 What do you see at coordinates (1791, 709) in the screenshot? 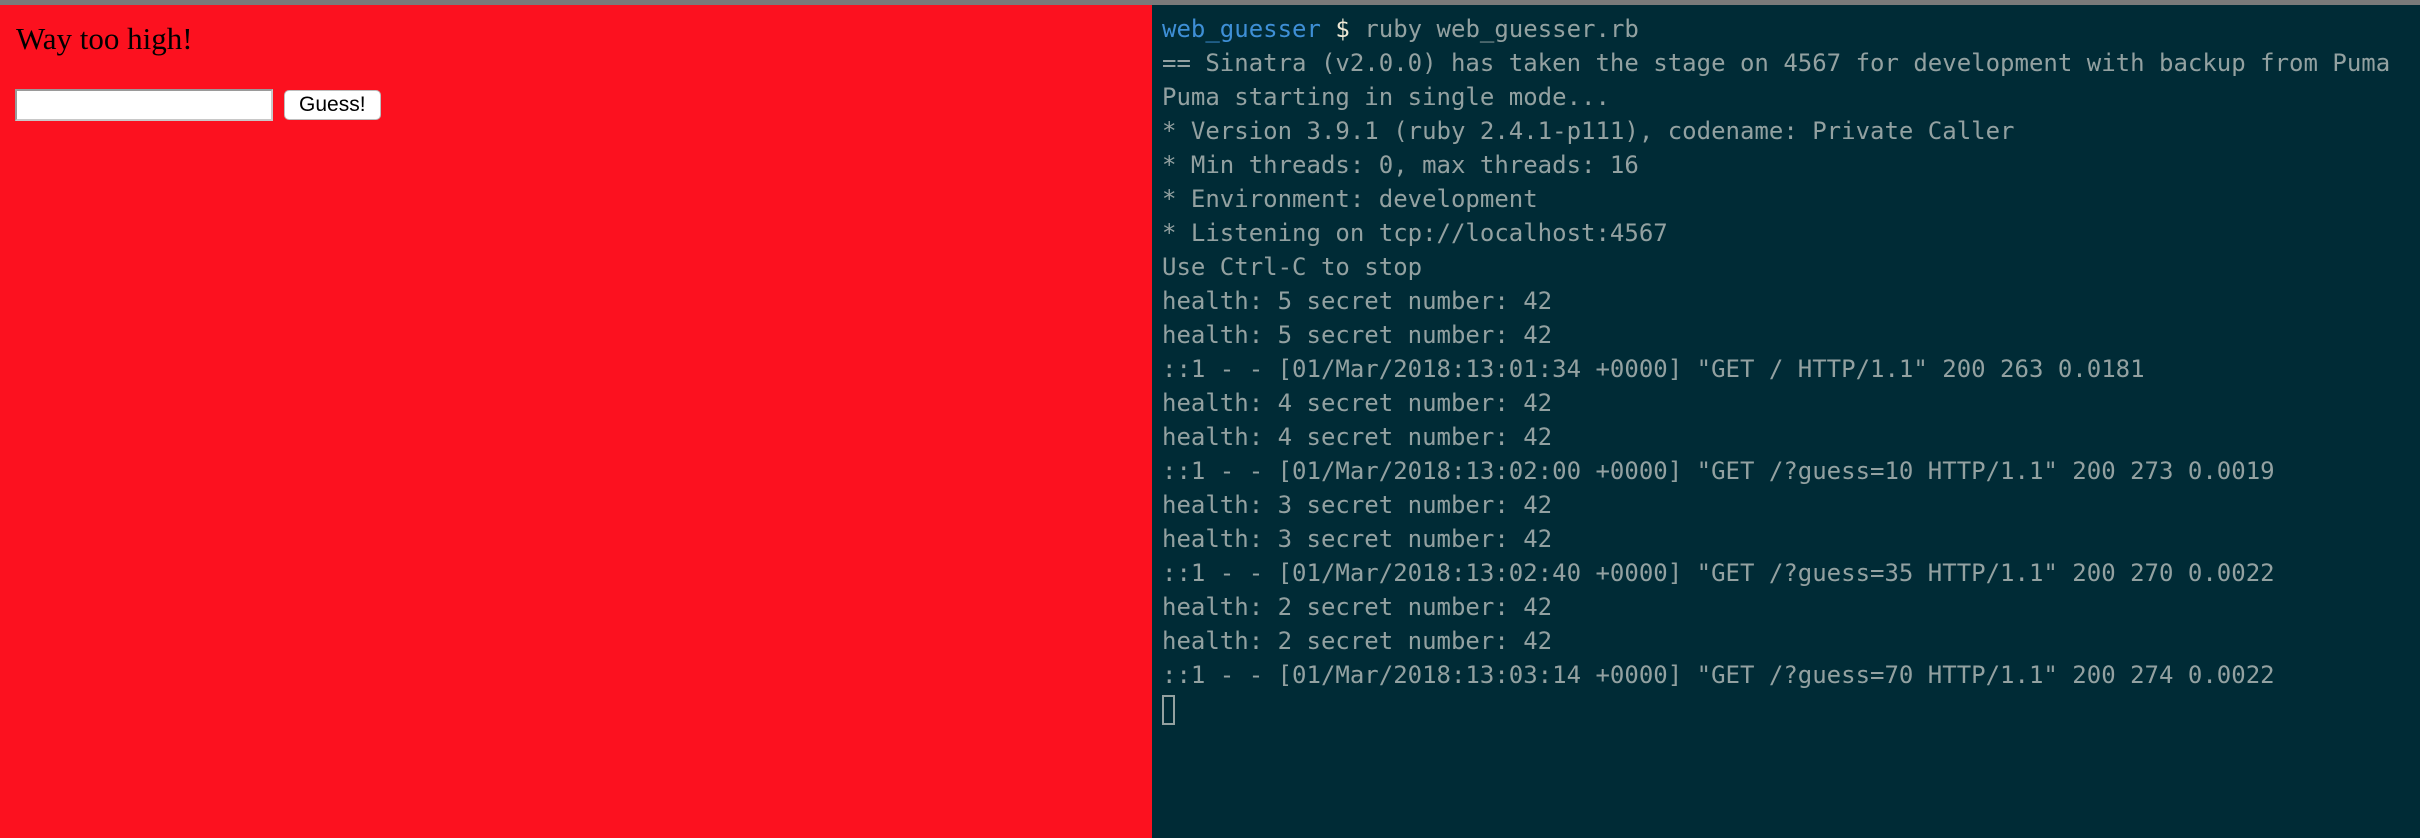
I see `terminal-cursor-line` at bounding box center [1791, 709].